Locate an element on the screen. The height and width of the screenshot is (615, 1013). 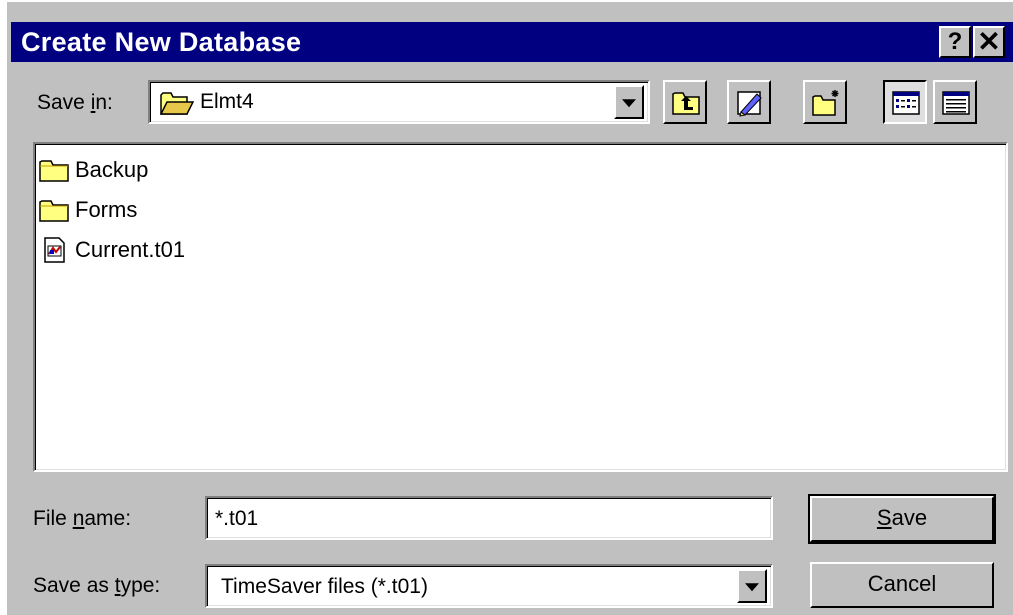
list-item-current-t01: Current.t01 is located at coordinates (112, 250).